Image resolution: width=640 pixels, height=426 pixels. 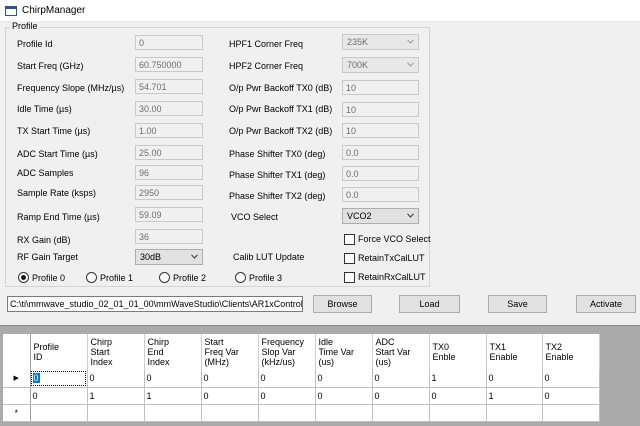 I want to click on column-header-start-freq-var: Start Freq Var (MHz), so click(x=230, y=352).